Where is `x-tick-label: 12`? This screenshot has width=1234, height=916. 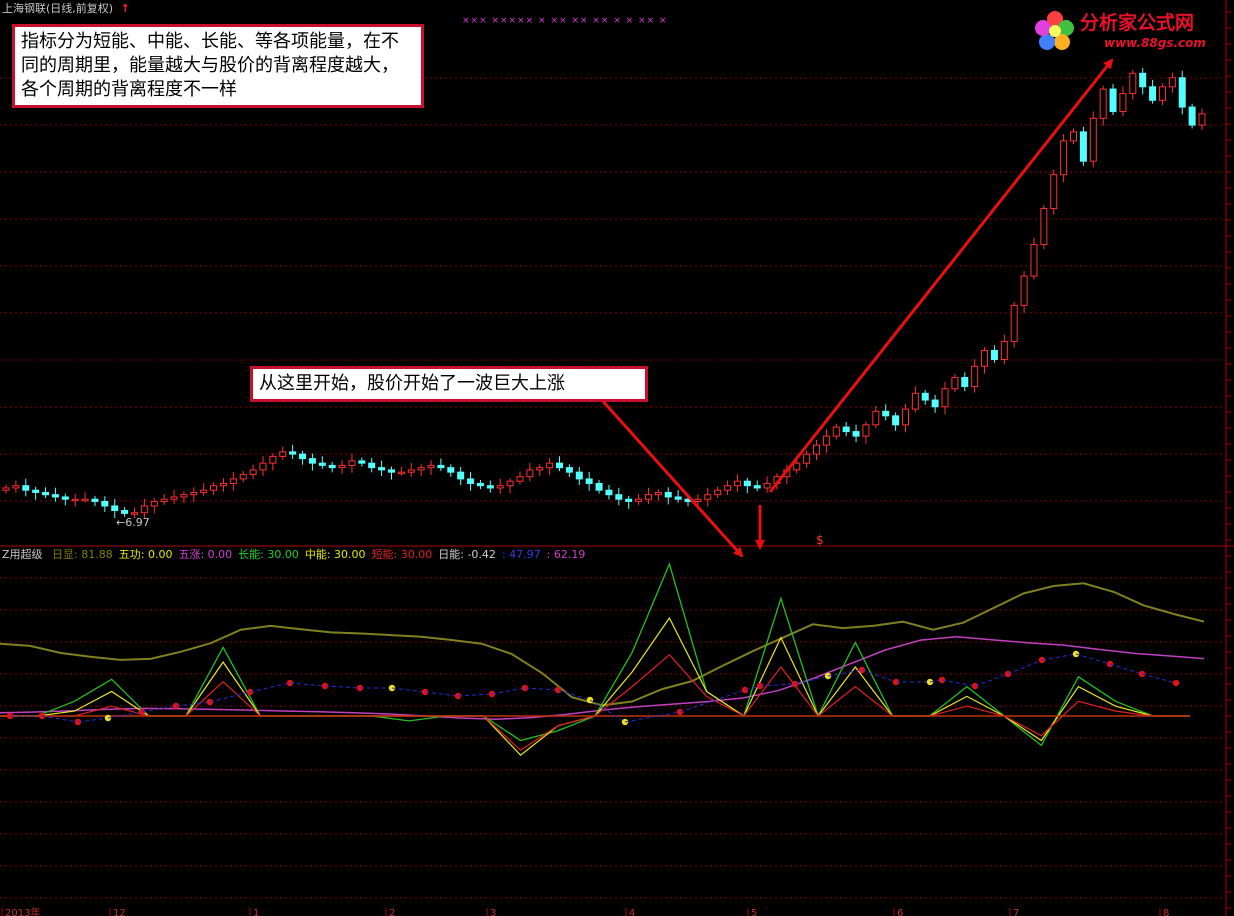 x-tick-label: 12 is located at coordinates (119, 912).